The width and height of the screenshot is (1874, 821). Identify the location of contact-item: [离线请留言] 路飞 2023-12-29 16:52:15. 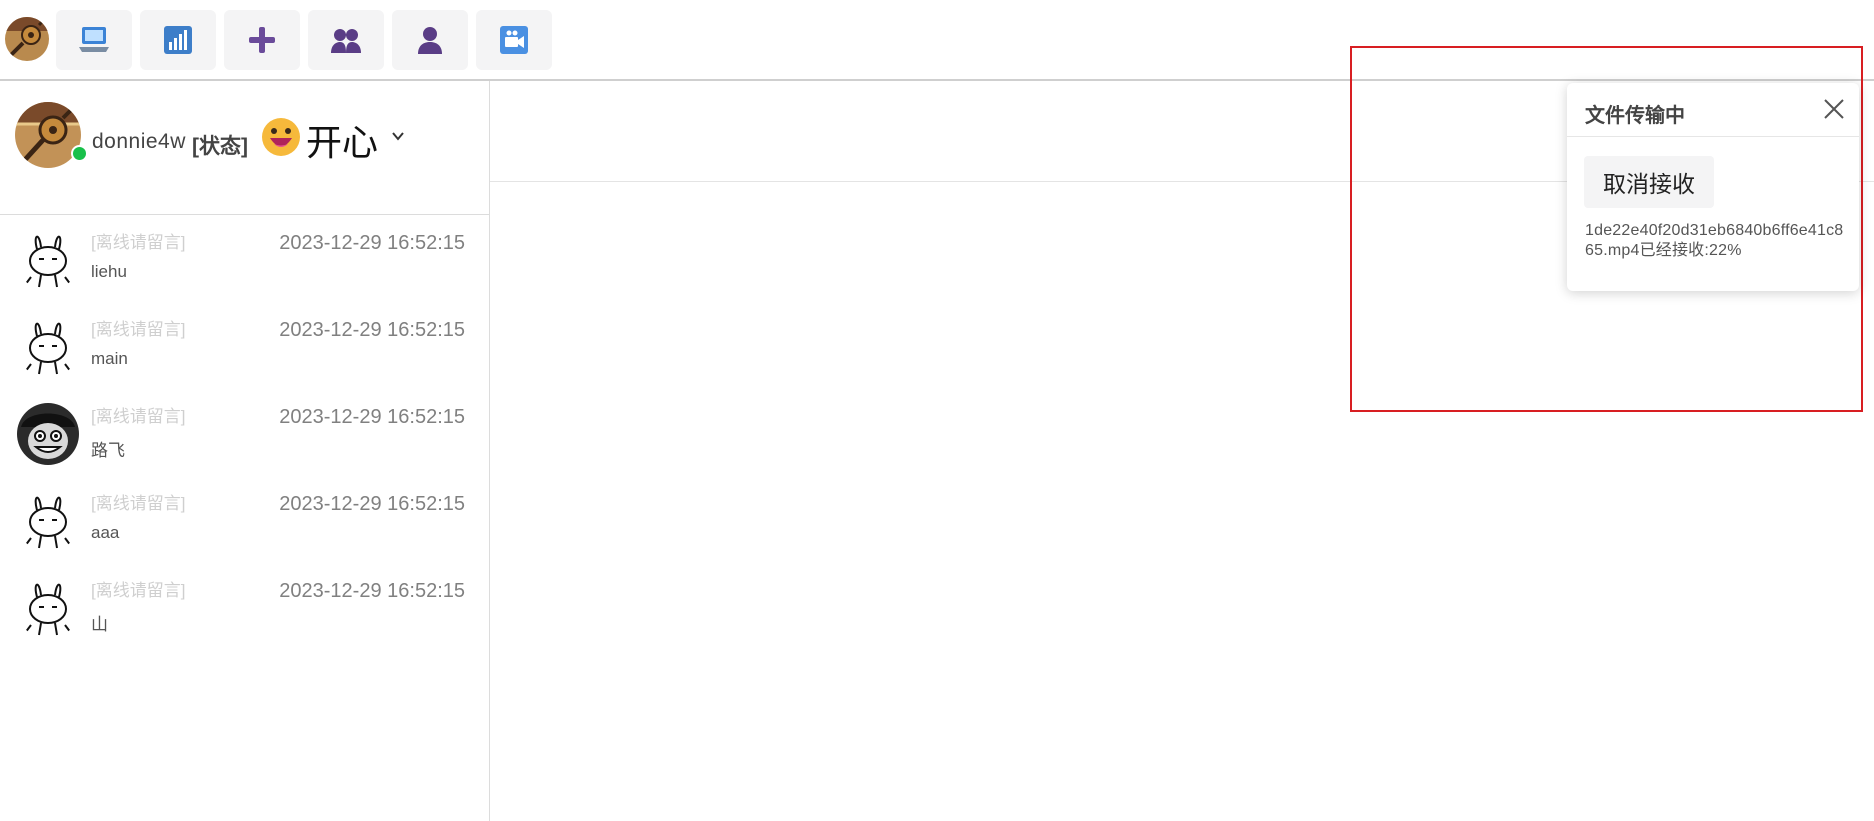
(244, 432).